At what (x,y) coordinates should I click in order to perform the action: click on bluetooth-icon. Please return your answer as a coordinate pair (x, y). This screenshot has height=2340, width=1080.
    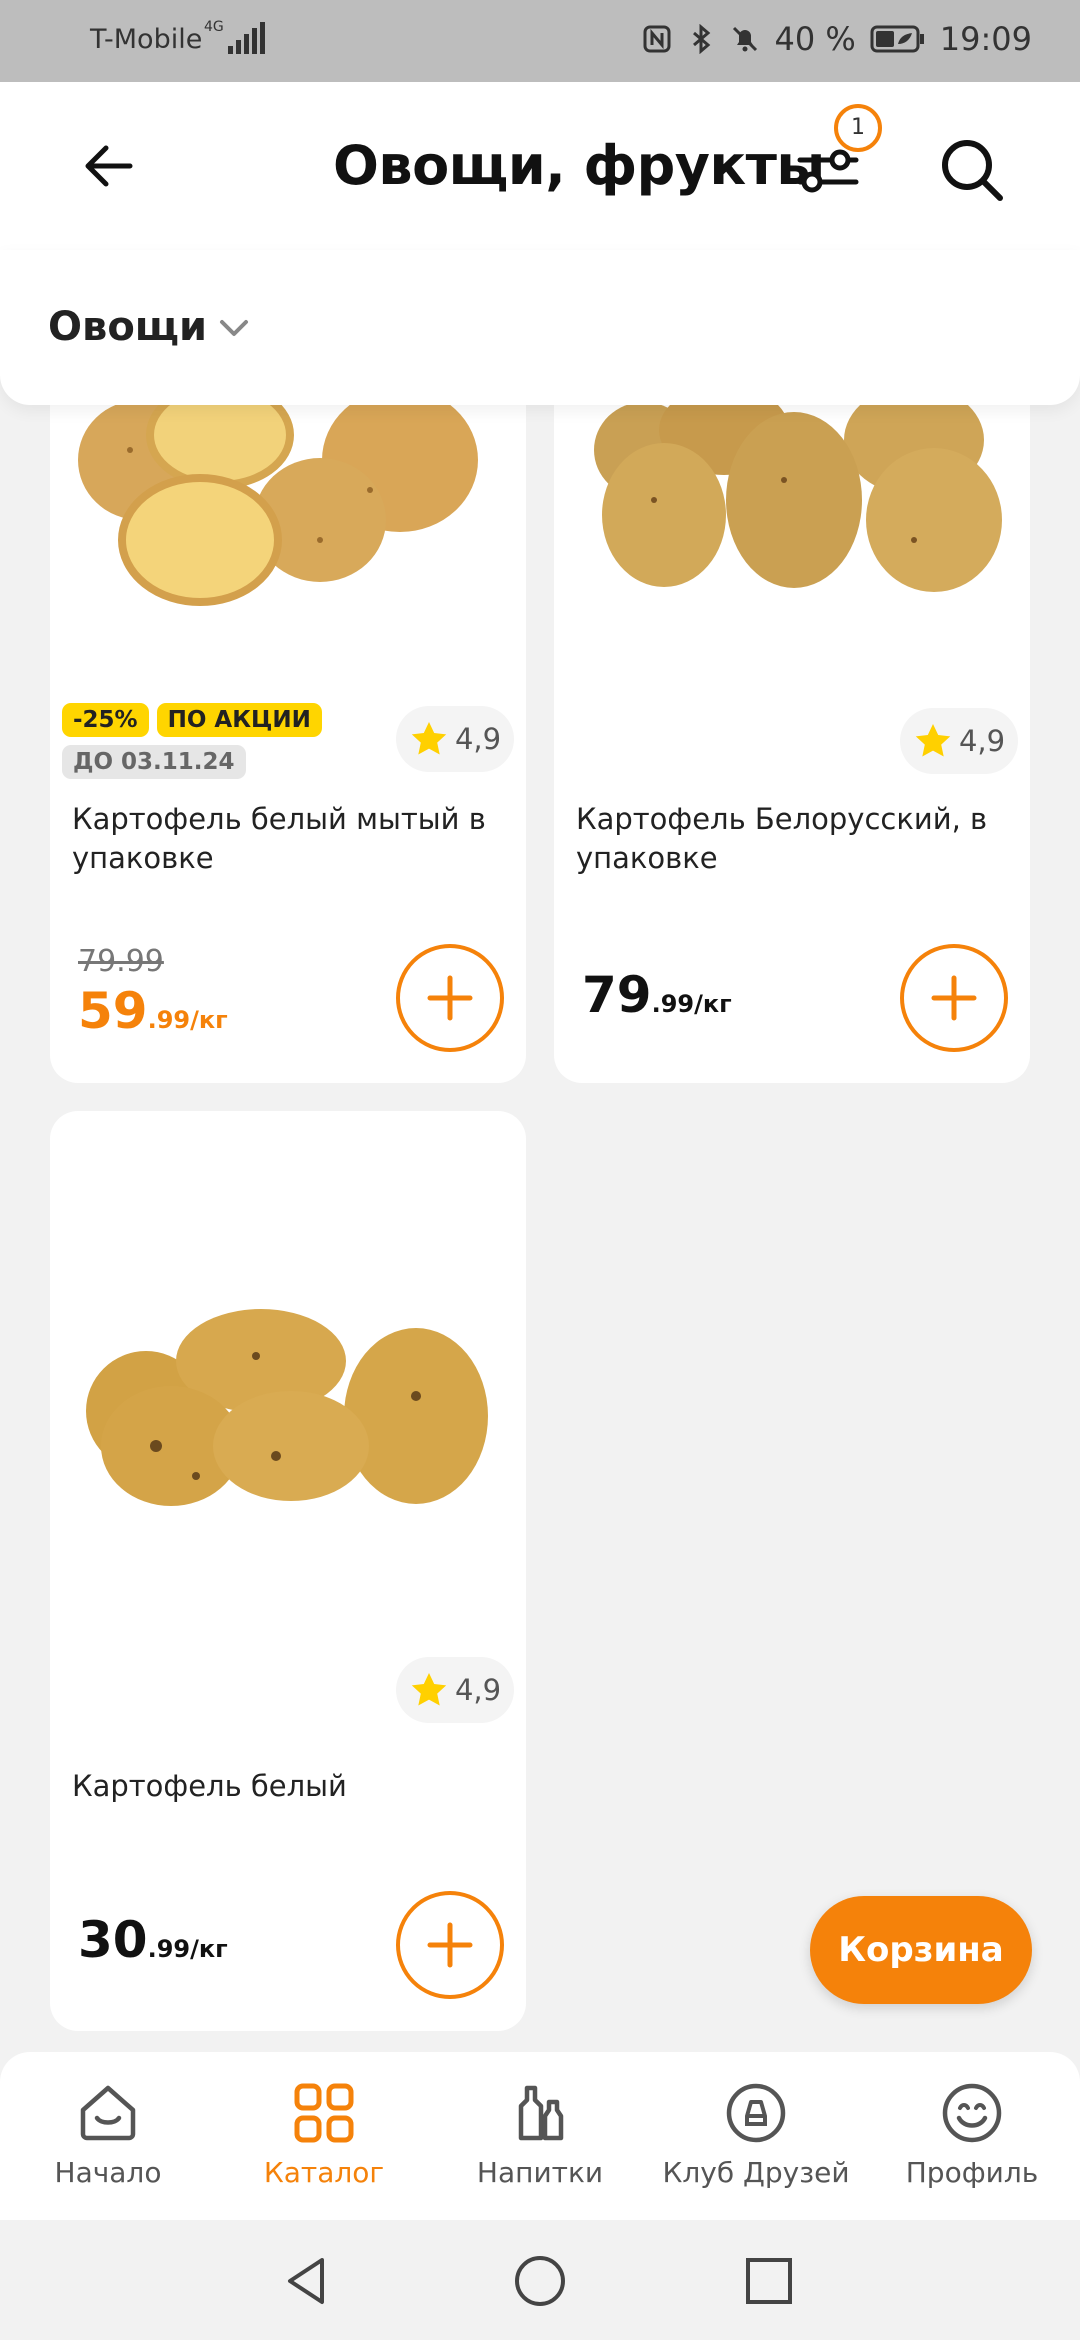
    Looking at the image, I should click on (702, 39).